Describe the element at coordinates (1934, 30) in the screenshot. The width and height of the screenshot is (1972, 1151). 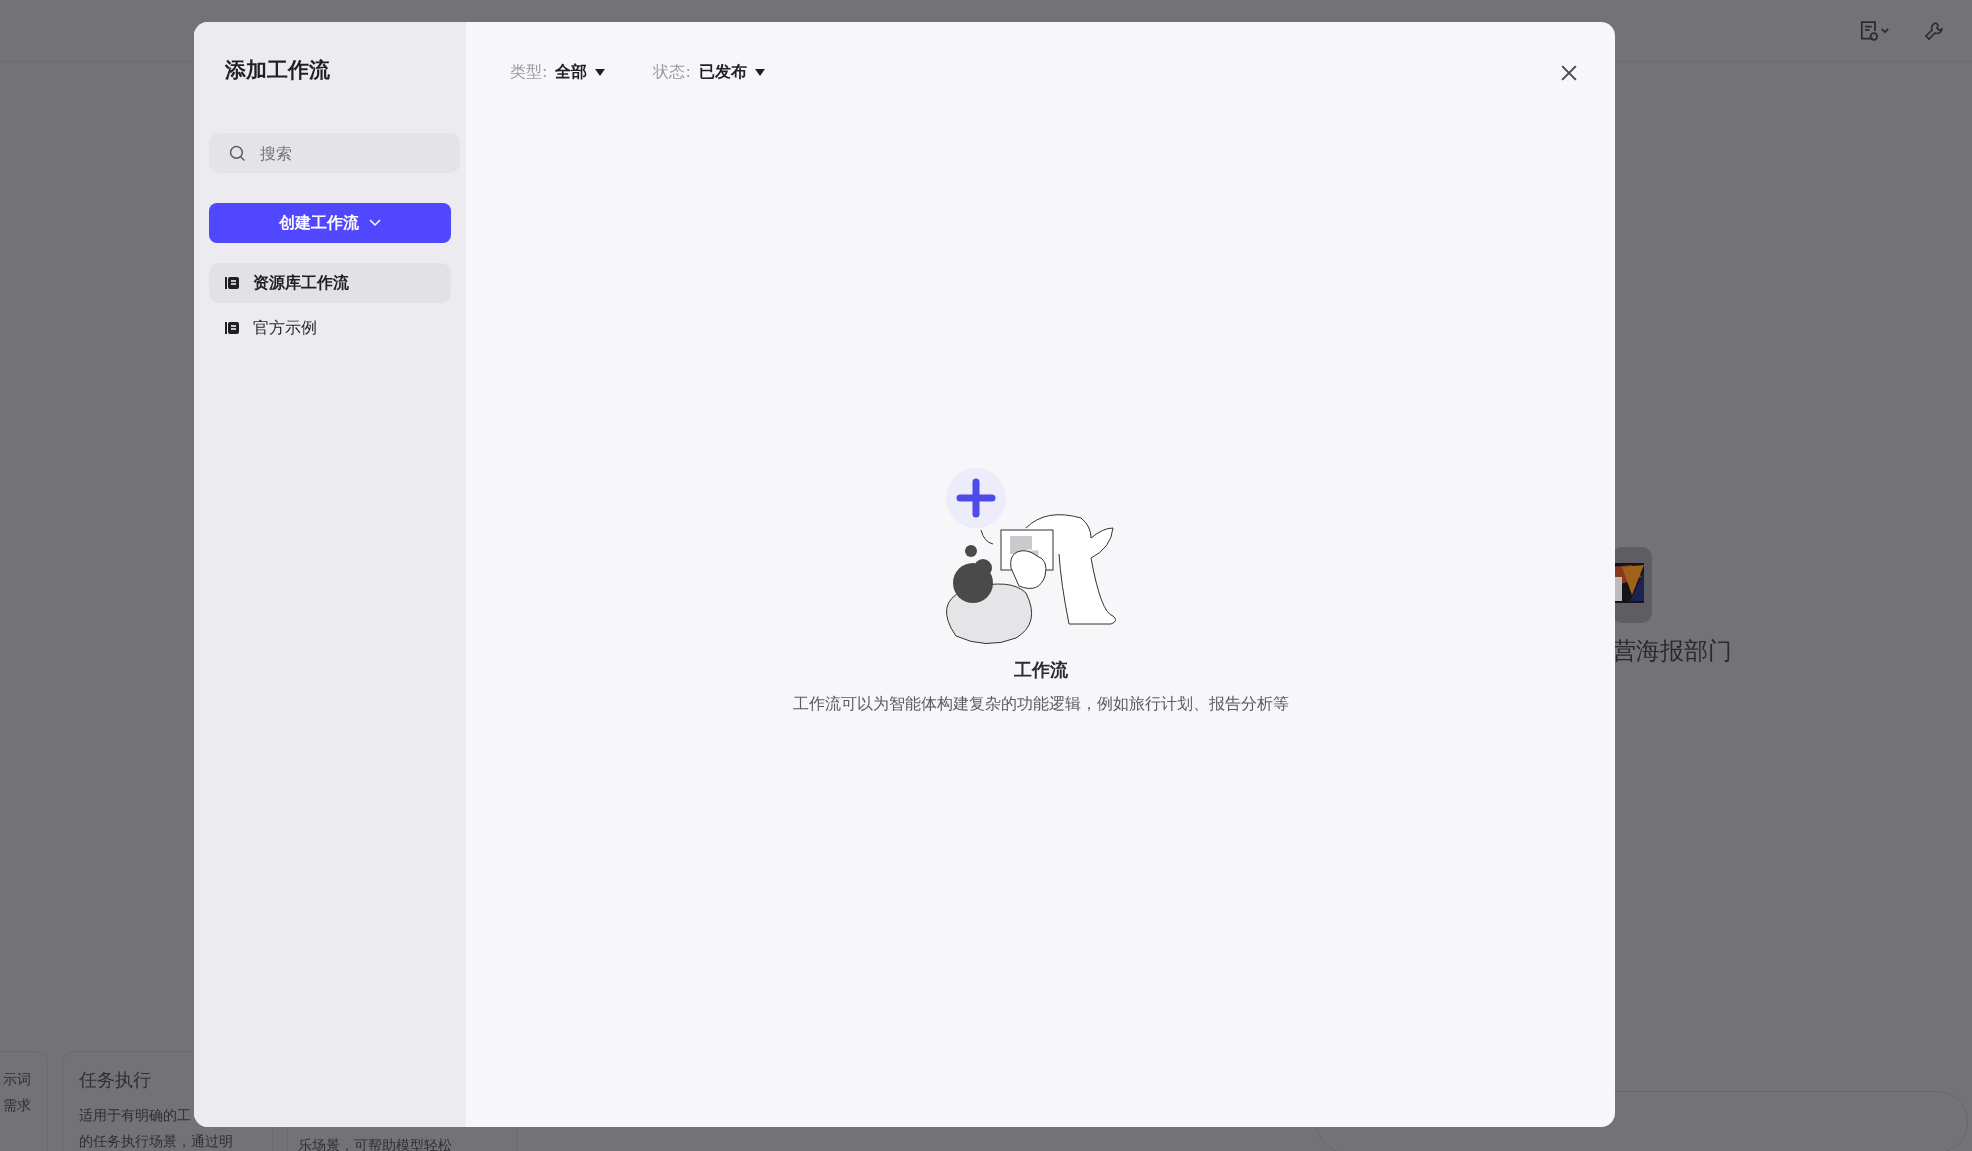
I see `wrench-icon` at that location.